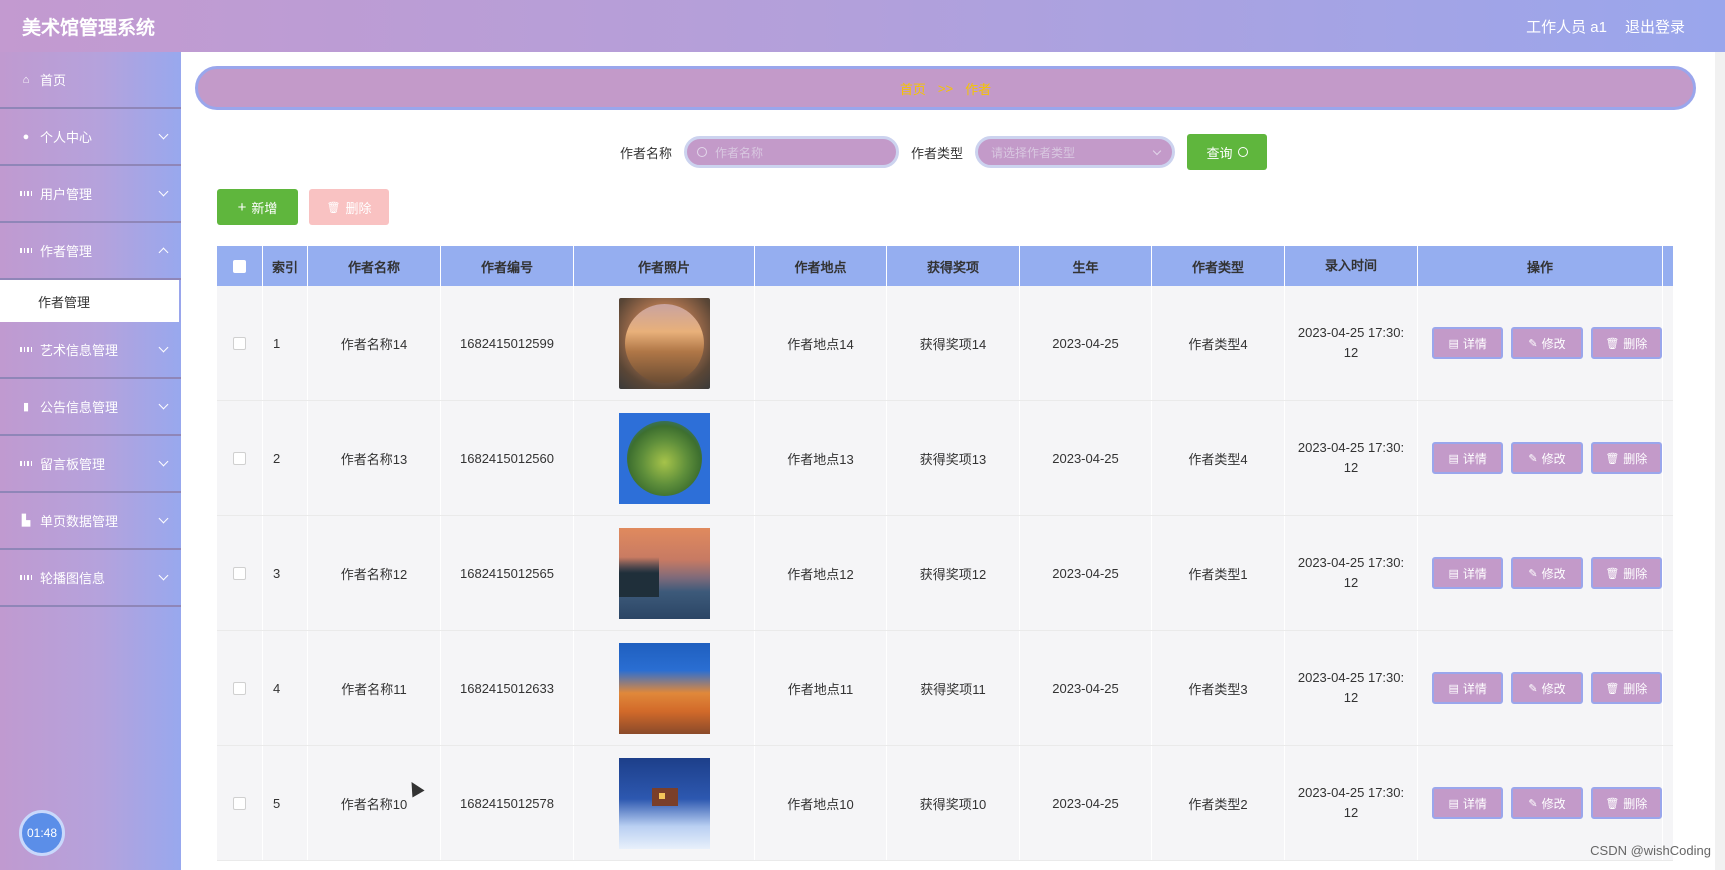 This screenshot has width=1725, height=870. What do you see at coordinates (1655, 26) in the screenshot?
I see `logout-link: 退出登录` at bounding box center [1655, 26].